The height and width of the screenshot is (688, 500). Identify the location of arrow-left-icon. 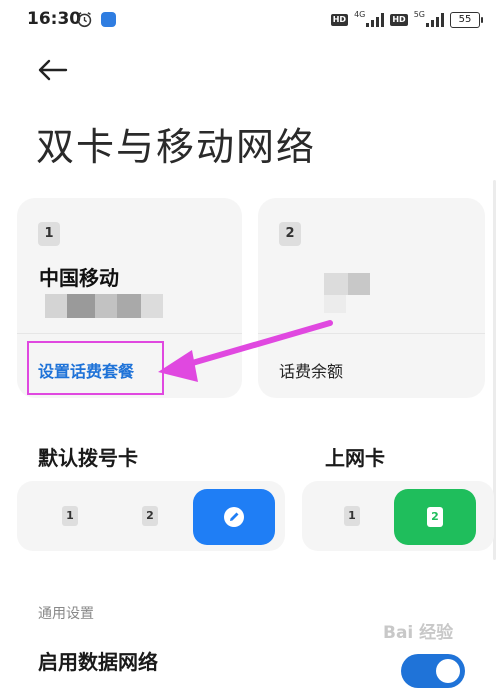
(53, 70).